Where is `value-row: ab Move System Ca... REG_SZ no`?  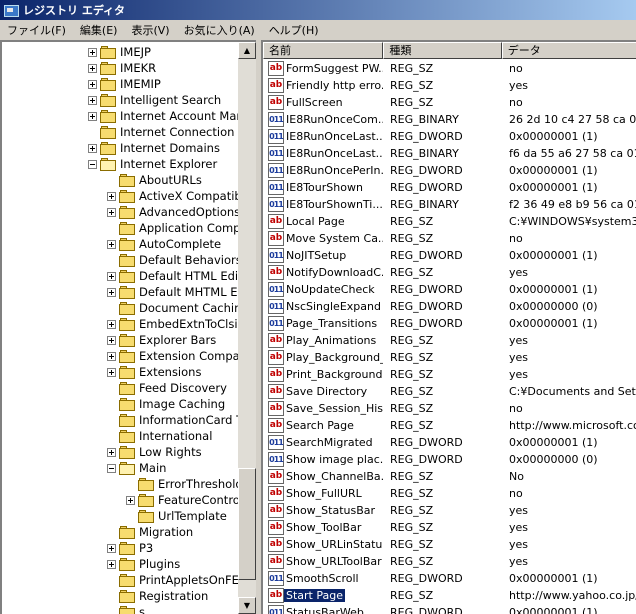
value-row: ab Move System Ca... REG_SZ no is located at coordinates (449, 238).